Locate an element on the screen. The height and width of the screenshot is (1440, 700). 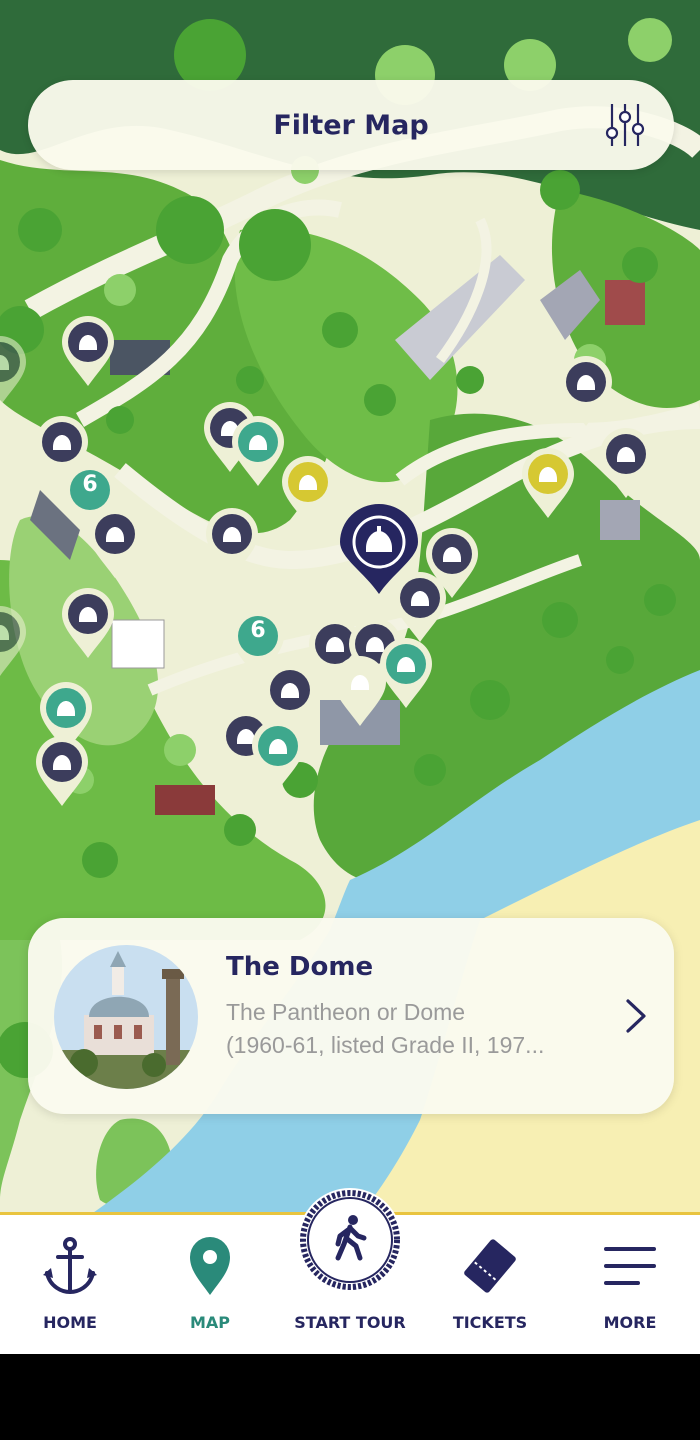
walking-person-icon is located at coordinates (350, 1240).